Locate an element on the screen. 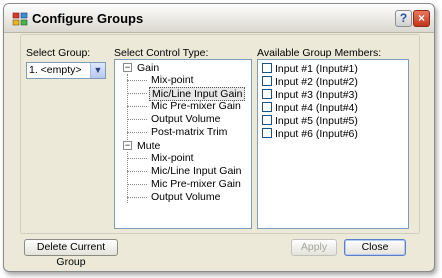 The height and width of the screenshot is (278, 442). chevron-down-icon: ▼ is located at coordinates (97, 70).